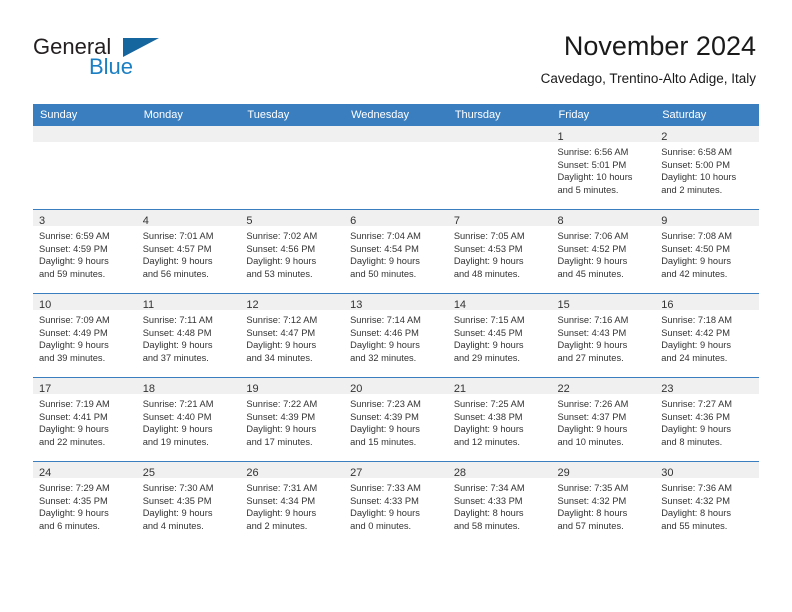  Describe the element at coordinates (697, 488) in the screenshot. I see `sunrise-text: Sunrise: 7:36 AM` at that location.